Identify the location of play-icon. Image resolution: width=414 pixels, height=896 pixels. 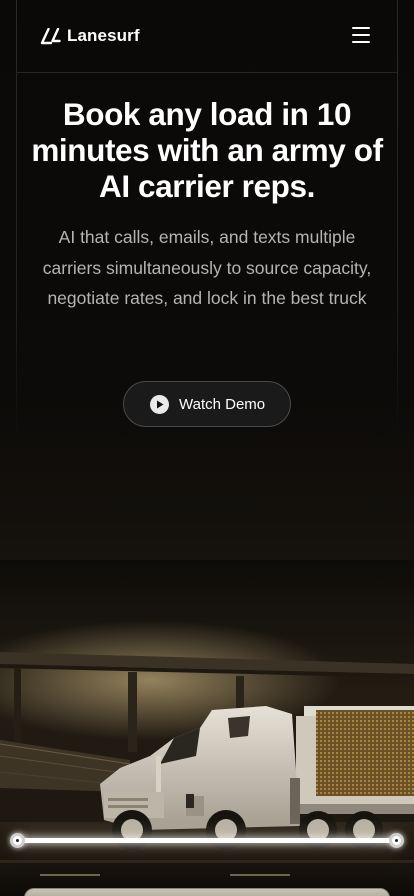
(159, 404).